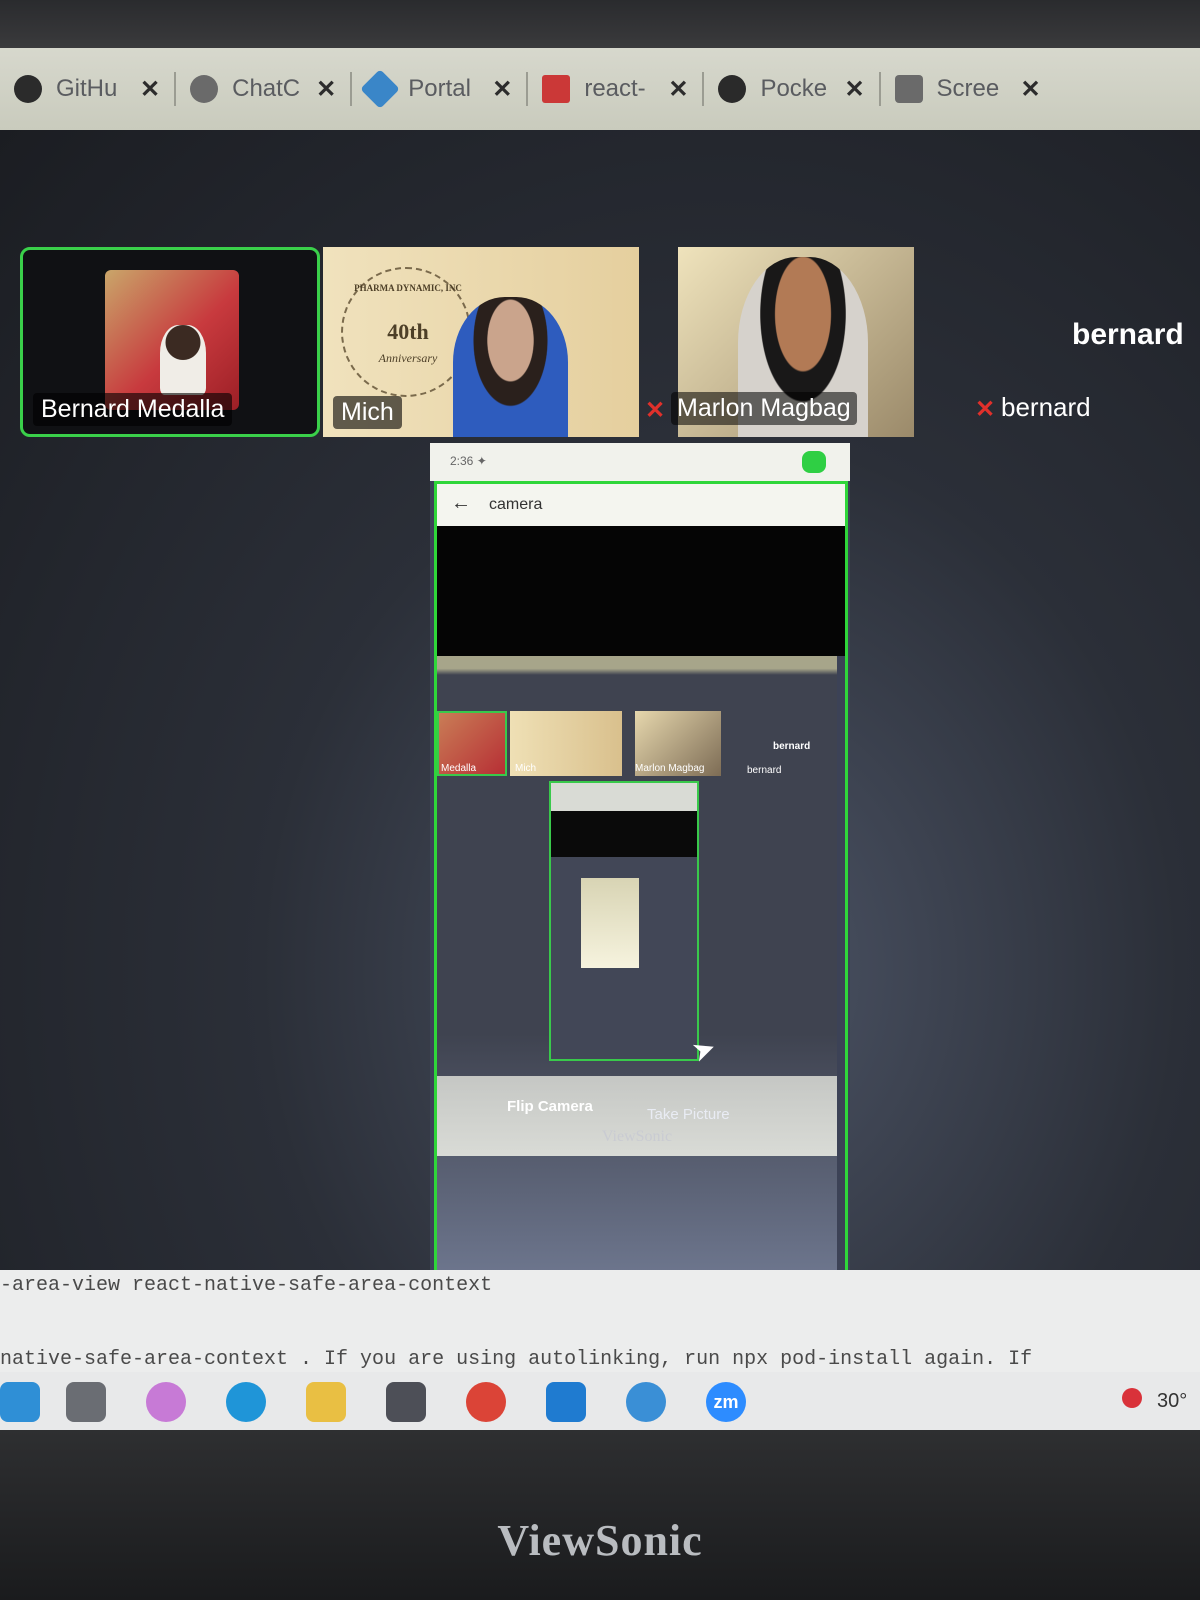  What do you see at coordinates (641, 505) in the screenshot?
I see `phone-app-bar: ← camera` at bounding box center [641, 505].